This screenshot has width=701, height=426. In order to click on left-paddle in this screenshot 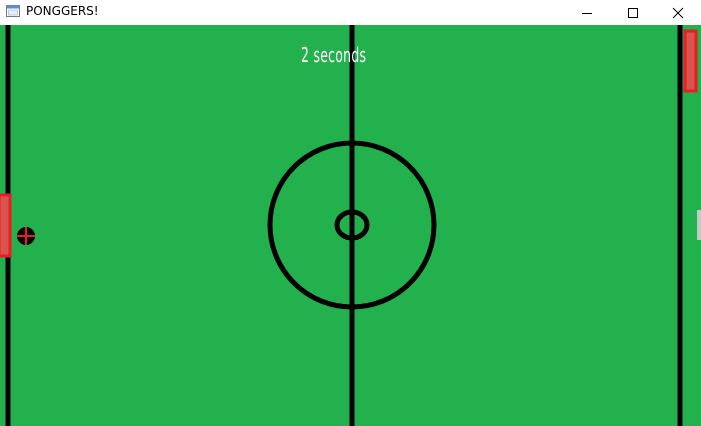, I will do `click(6, 225)`.